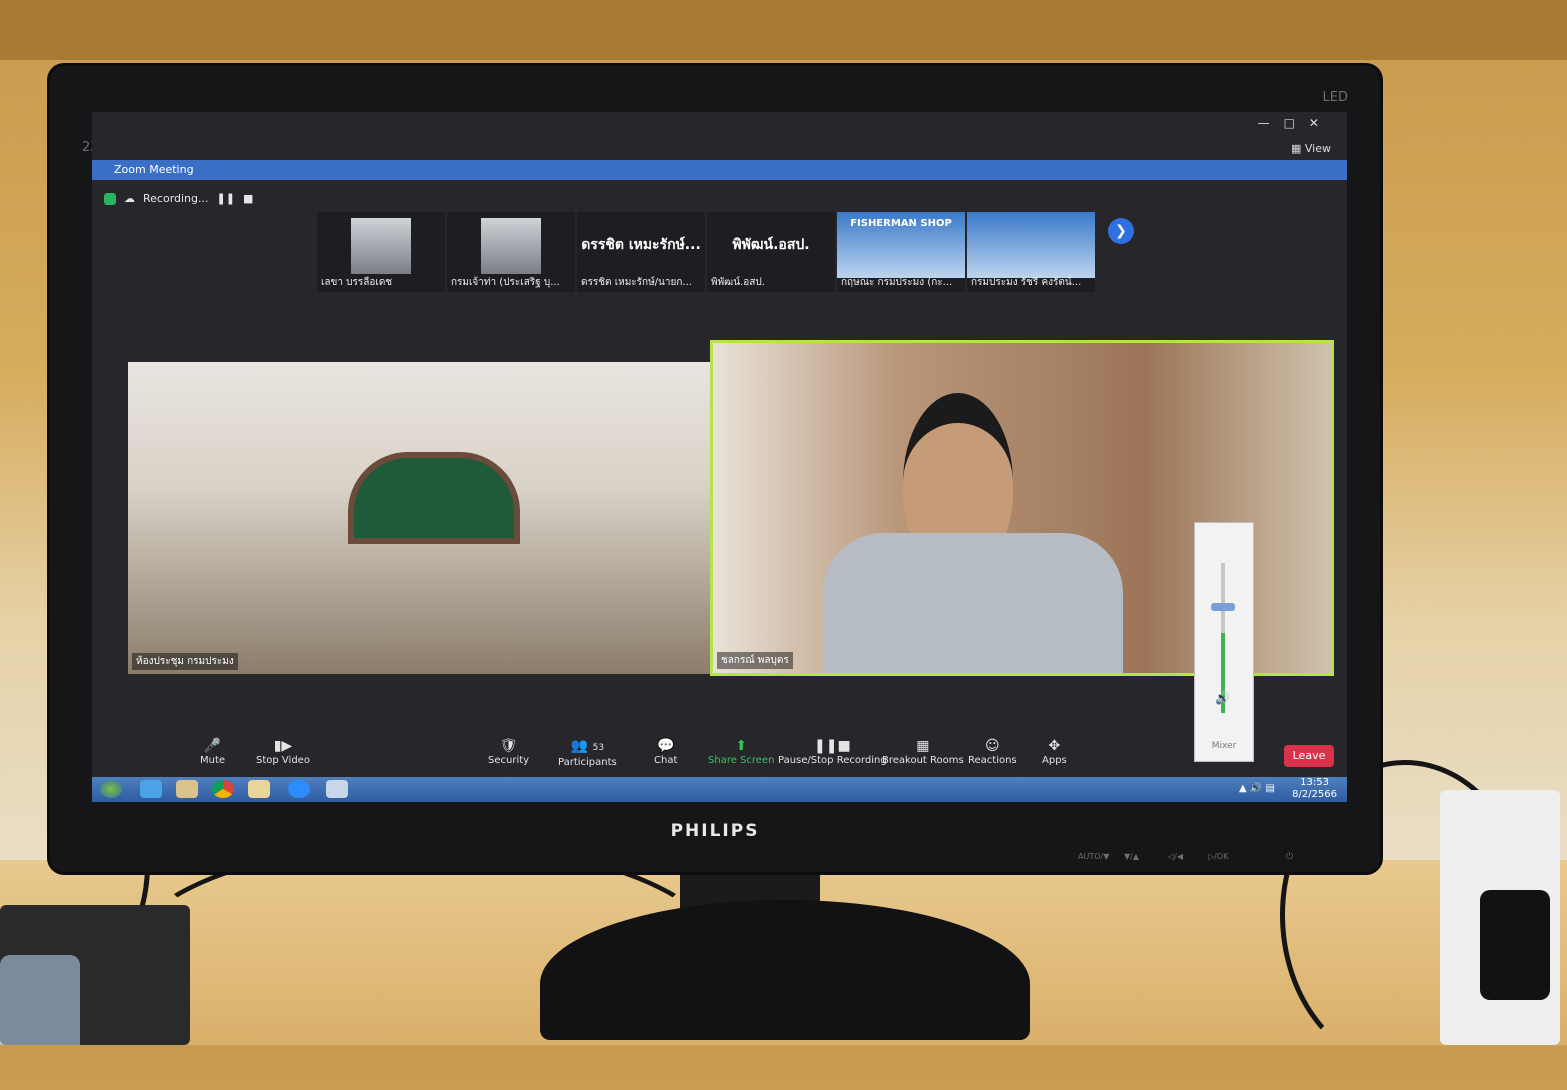  I want to click on monitor-button-updown: ▼/▲, so click(1131, 856).